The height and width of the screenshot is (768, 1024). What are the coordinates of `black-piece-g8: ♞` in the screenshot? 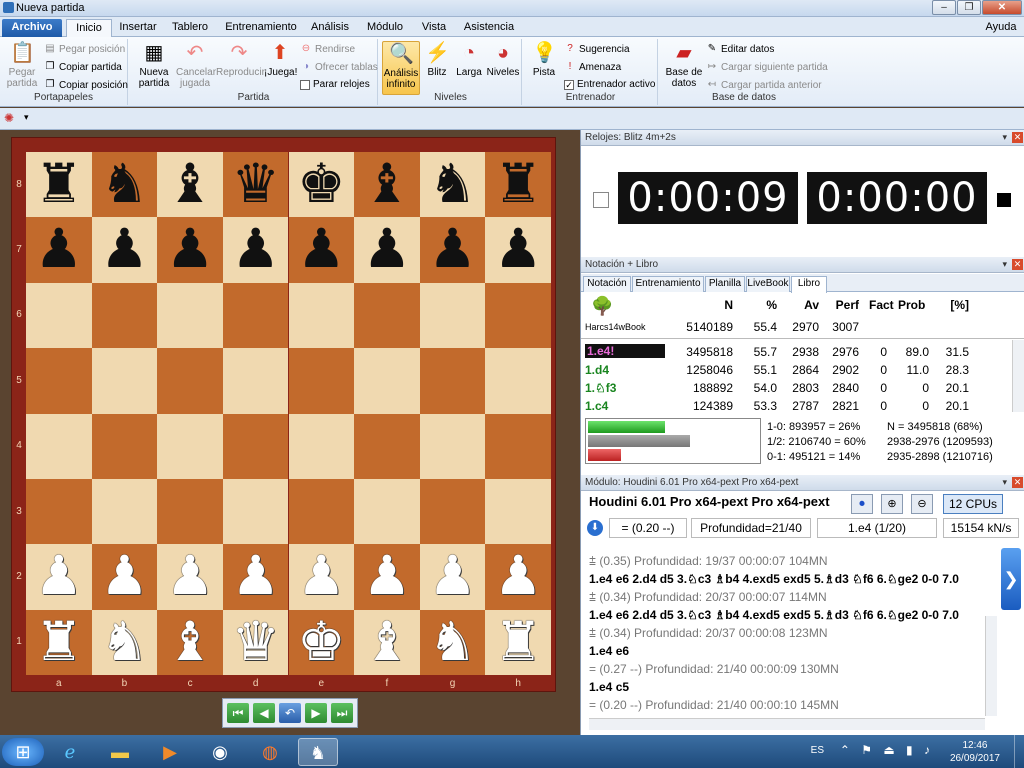 It's located at (453, 184).